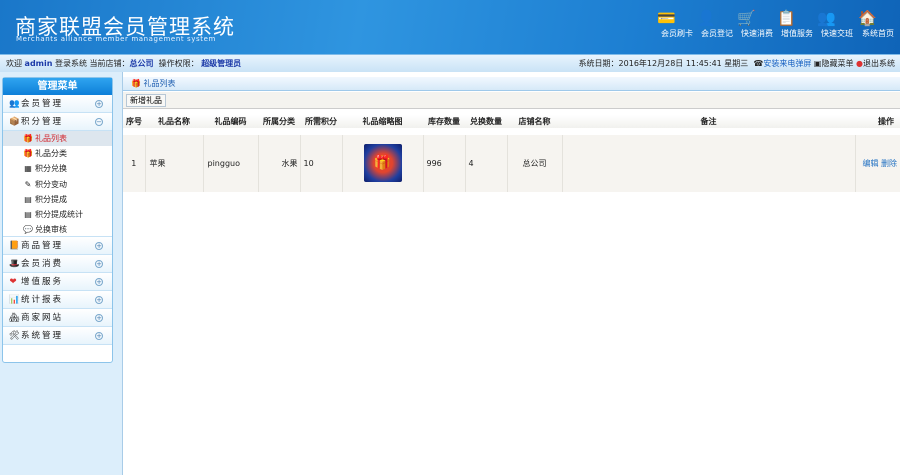  Describe the element at coordinates (15, 318) in the screenshot. I see `house-icon: 🏘` at that location.